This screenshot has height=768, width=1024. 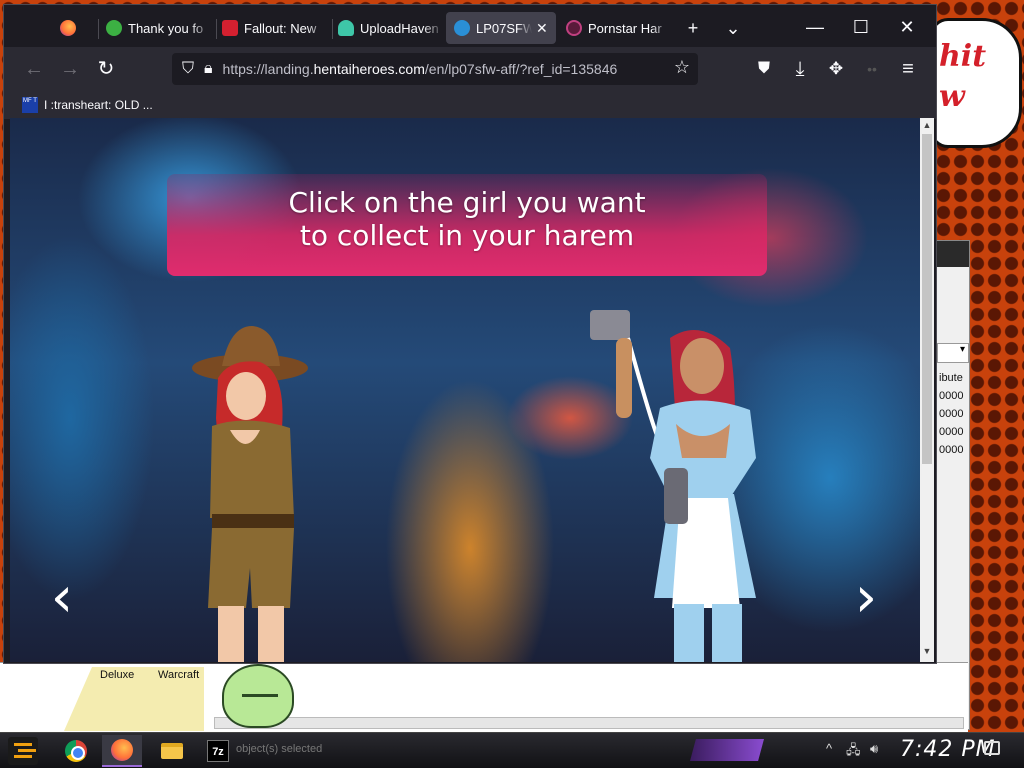 What do you see at coordinates (467, 202) in the screenshot?
I see `banner-line-1: Click on the girl you want` at bounding box center [467, 202].